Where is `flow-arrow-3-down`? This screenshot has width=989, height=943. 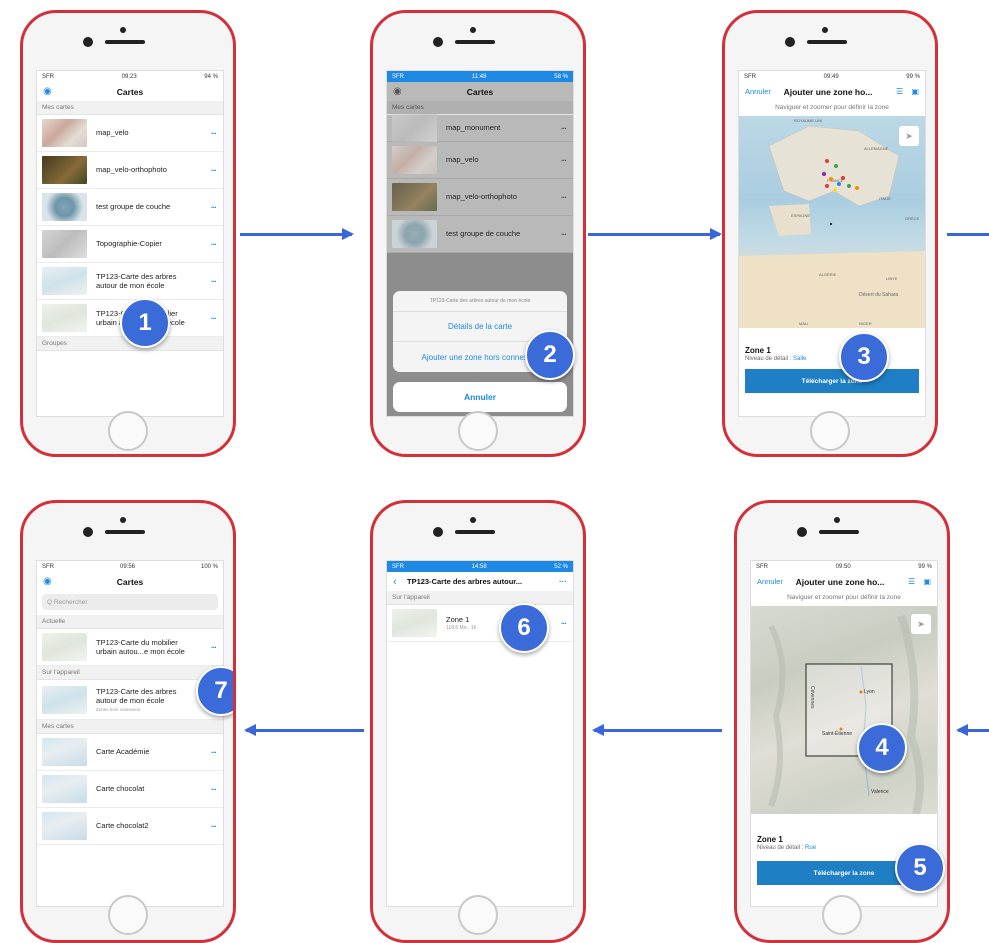 flow-arrow-3-down is located at coordinates (968, 234).